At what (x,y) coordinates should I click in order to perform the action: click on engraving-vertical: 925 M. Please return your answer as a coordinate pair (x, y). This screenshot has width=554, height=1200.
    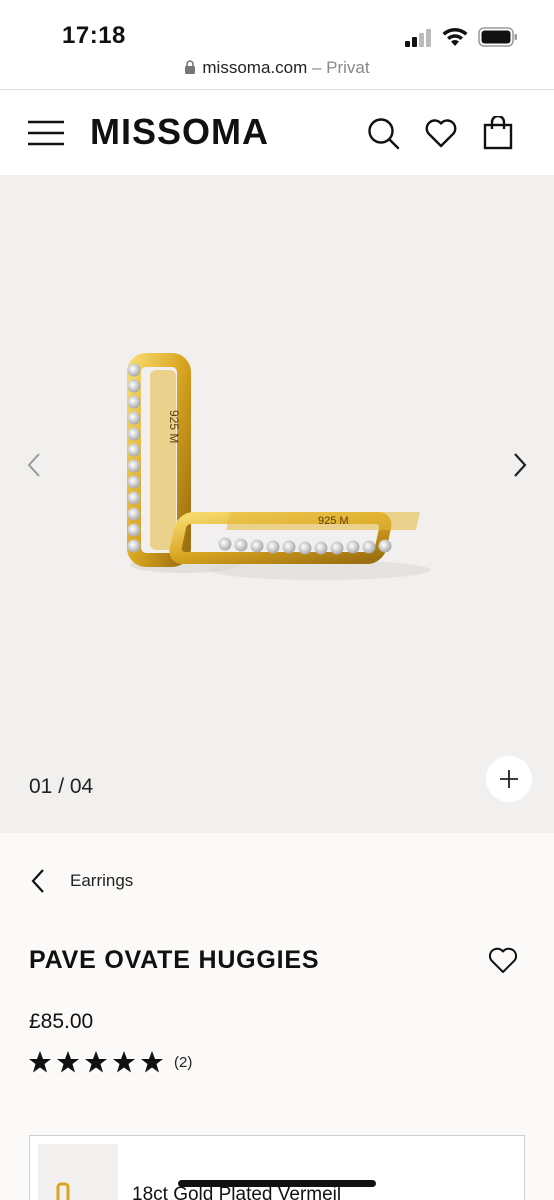
    Looking at the image, I should click on (174, 426).